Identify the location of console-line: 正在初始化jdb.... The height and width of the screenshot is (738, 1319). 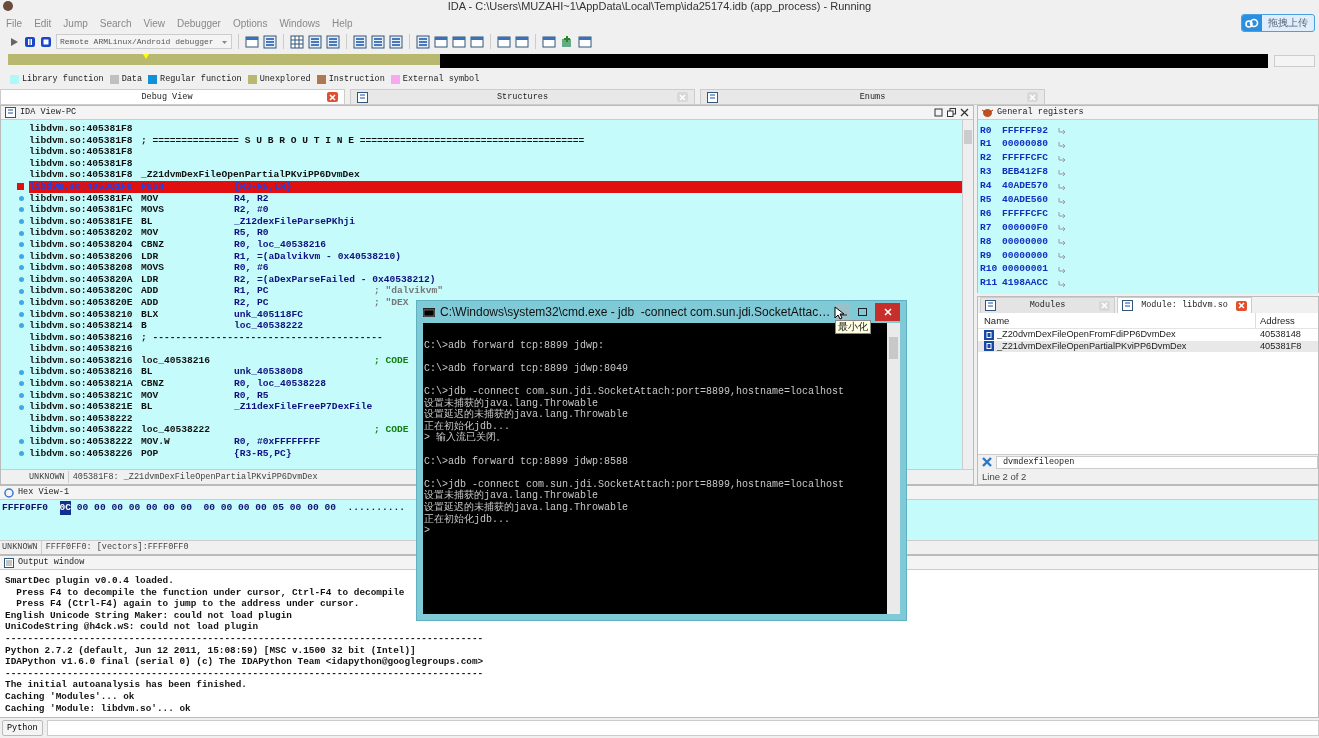
(467, 426).